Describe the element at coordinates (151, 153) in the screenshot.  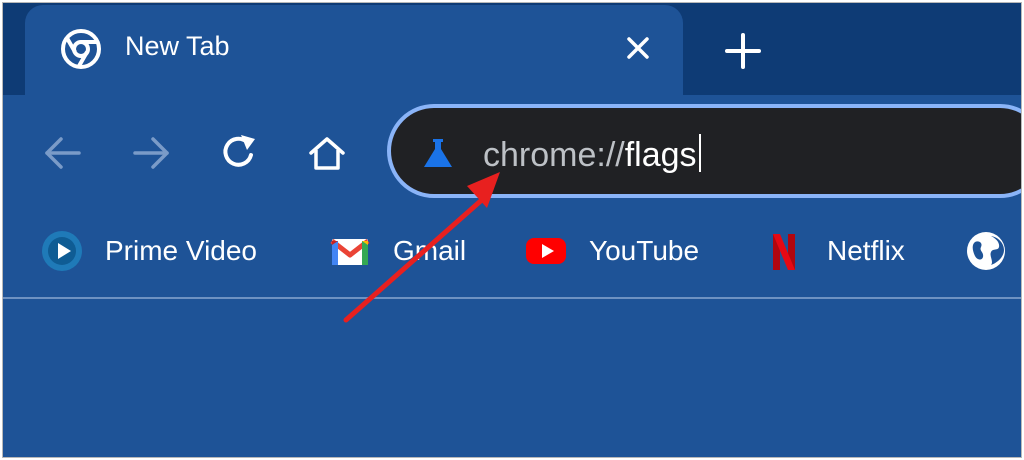
I see `forward-arrow-icon` at that location.